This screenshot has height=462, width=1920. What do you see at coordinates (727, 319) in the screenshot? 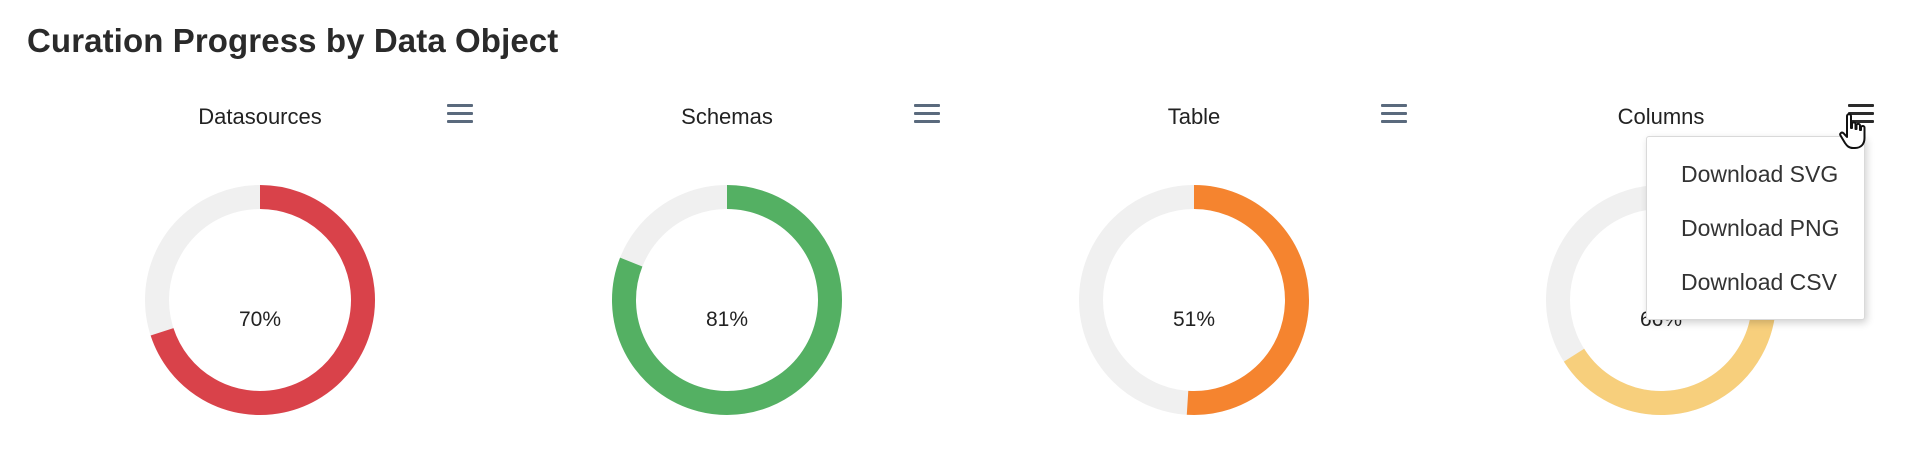
I see `donut-value-label: 81%` at bounding box center [727, 319].